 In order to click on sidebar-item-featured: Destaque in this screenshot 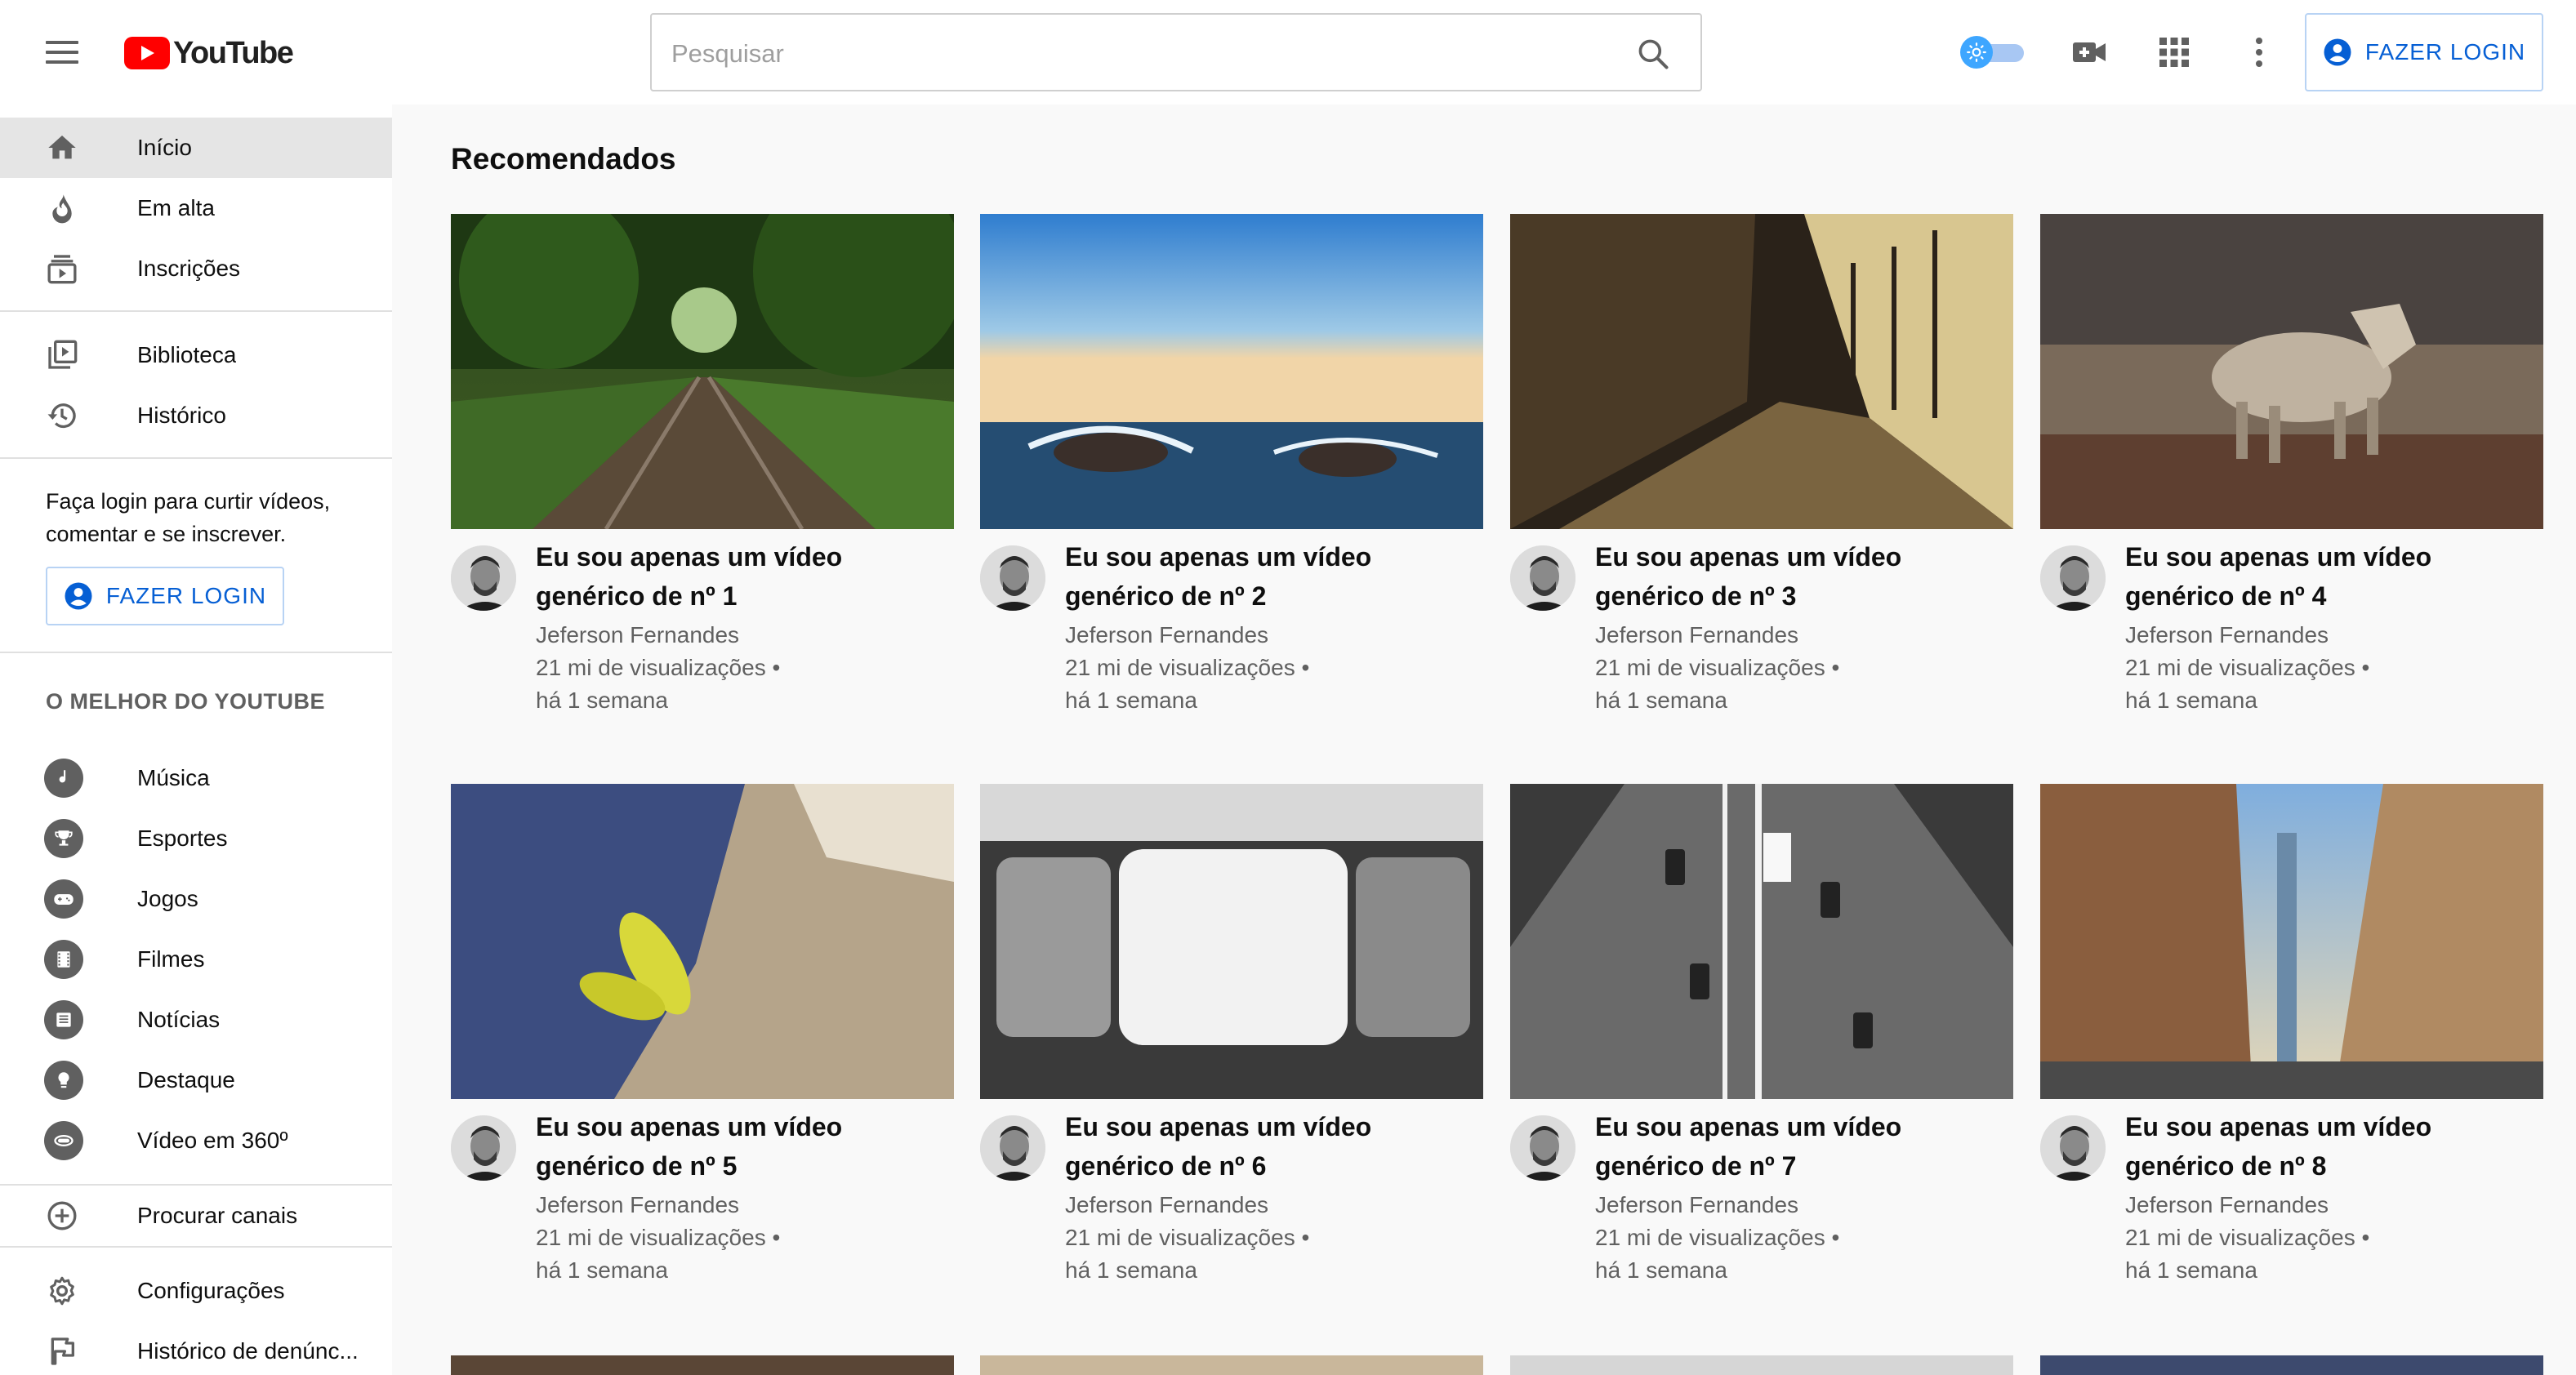, I will do `click(196, 1080)`.